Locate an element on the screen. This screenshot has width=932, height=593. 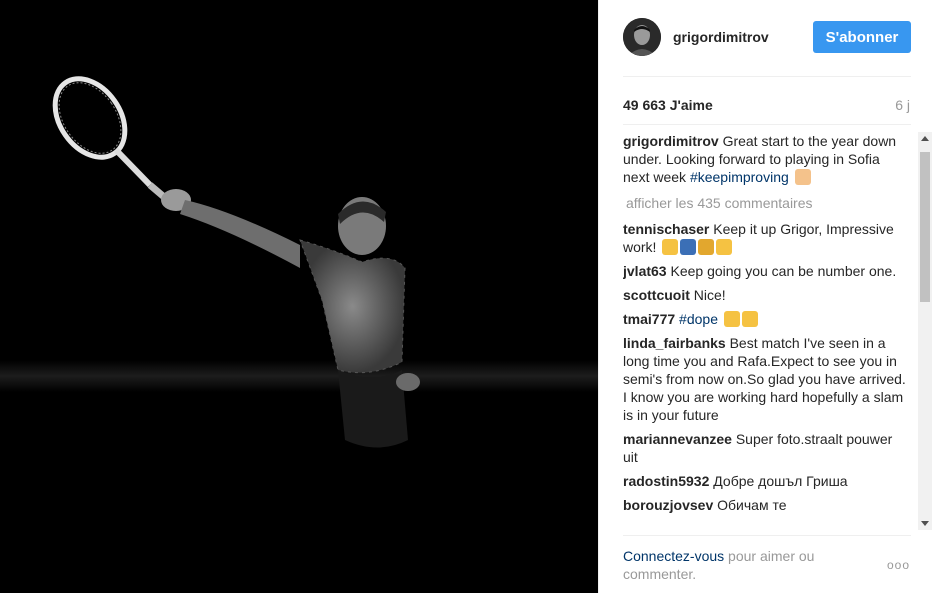
caption-author: grigordimitrov is located at coordinates (671, 141).